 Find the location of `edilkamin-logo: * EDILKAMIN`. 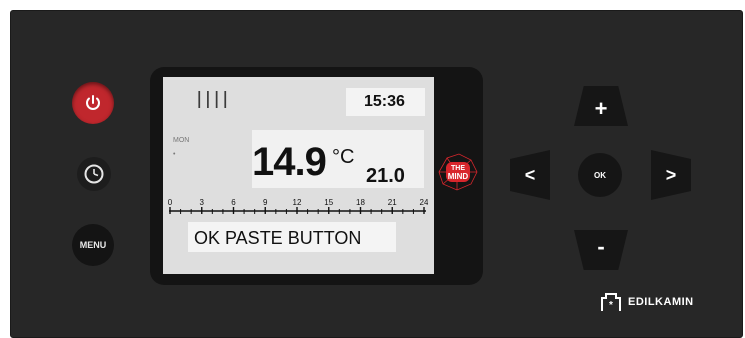

edilkamin-logo: * EDILKAMIN is located at coordinates (647, 302).